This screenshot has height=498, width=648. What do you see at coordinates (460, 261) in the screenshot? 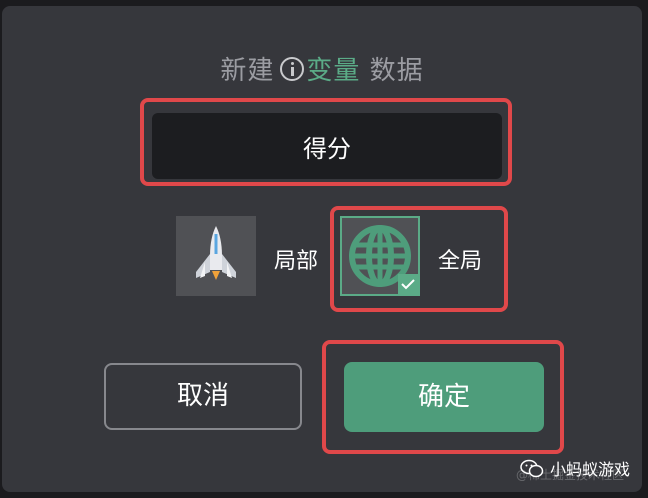
I see `scope-global-label: 全局` at bounding box center [460, 261].